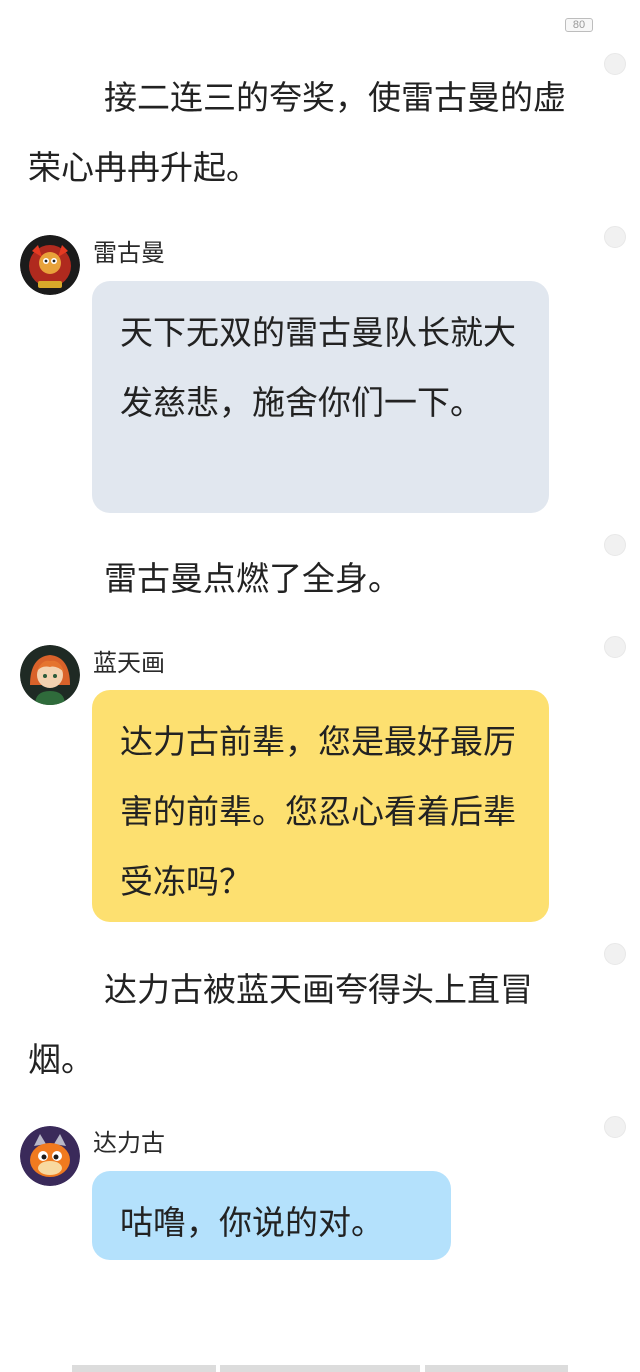 The image size is (640, 1372). I want to click on chat-bubble: 达力古前辈，您是最好最厉害的前辈。您忍心看着后辈受冻吗？, so click(320, 806).